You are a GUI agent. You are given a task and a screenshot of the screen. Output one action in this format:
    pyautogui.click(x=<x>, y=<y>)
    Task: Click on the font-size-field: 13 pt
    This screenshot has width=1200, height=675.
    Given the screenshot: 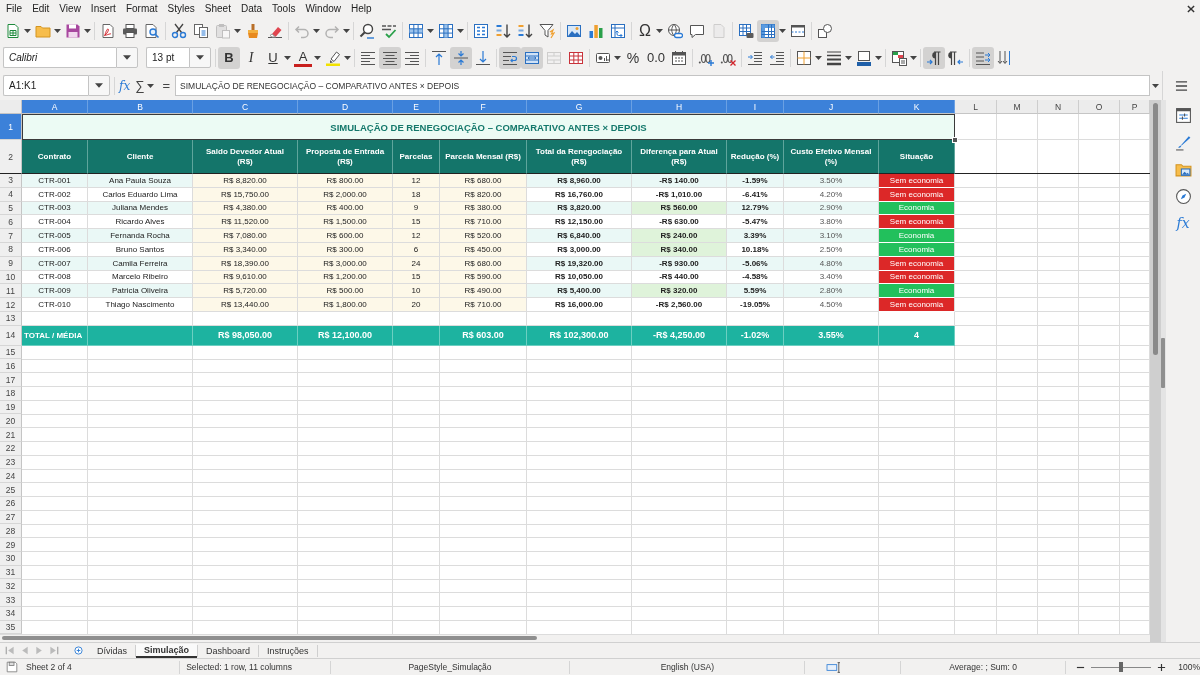 What is the action you would take?
    pyautogui.click(x=167, y=57)
    